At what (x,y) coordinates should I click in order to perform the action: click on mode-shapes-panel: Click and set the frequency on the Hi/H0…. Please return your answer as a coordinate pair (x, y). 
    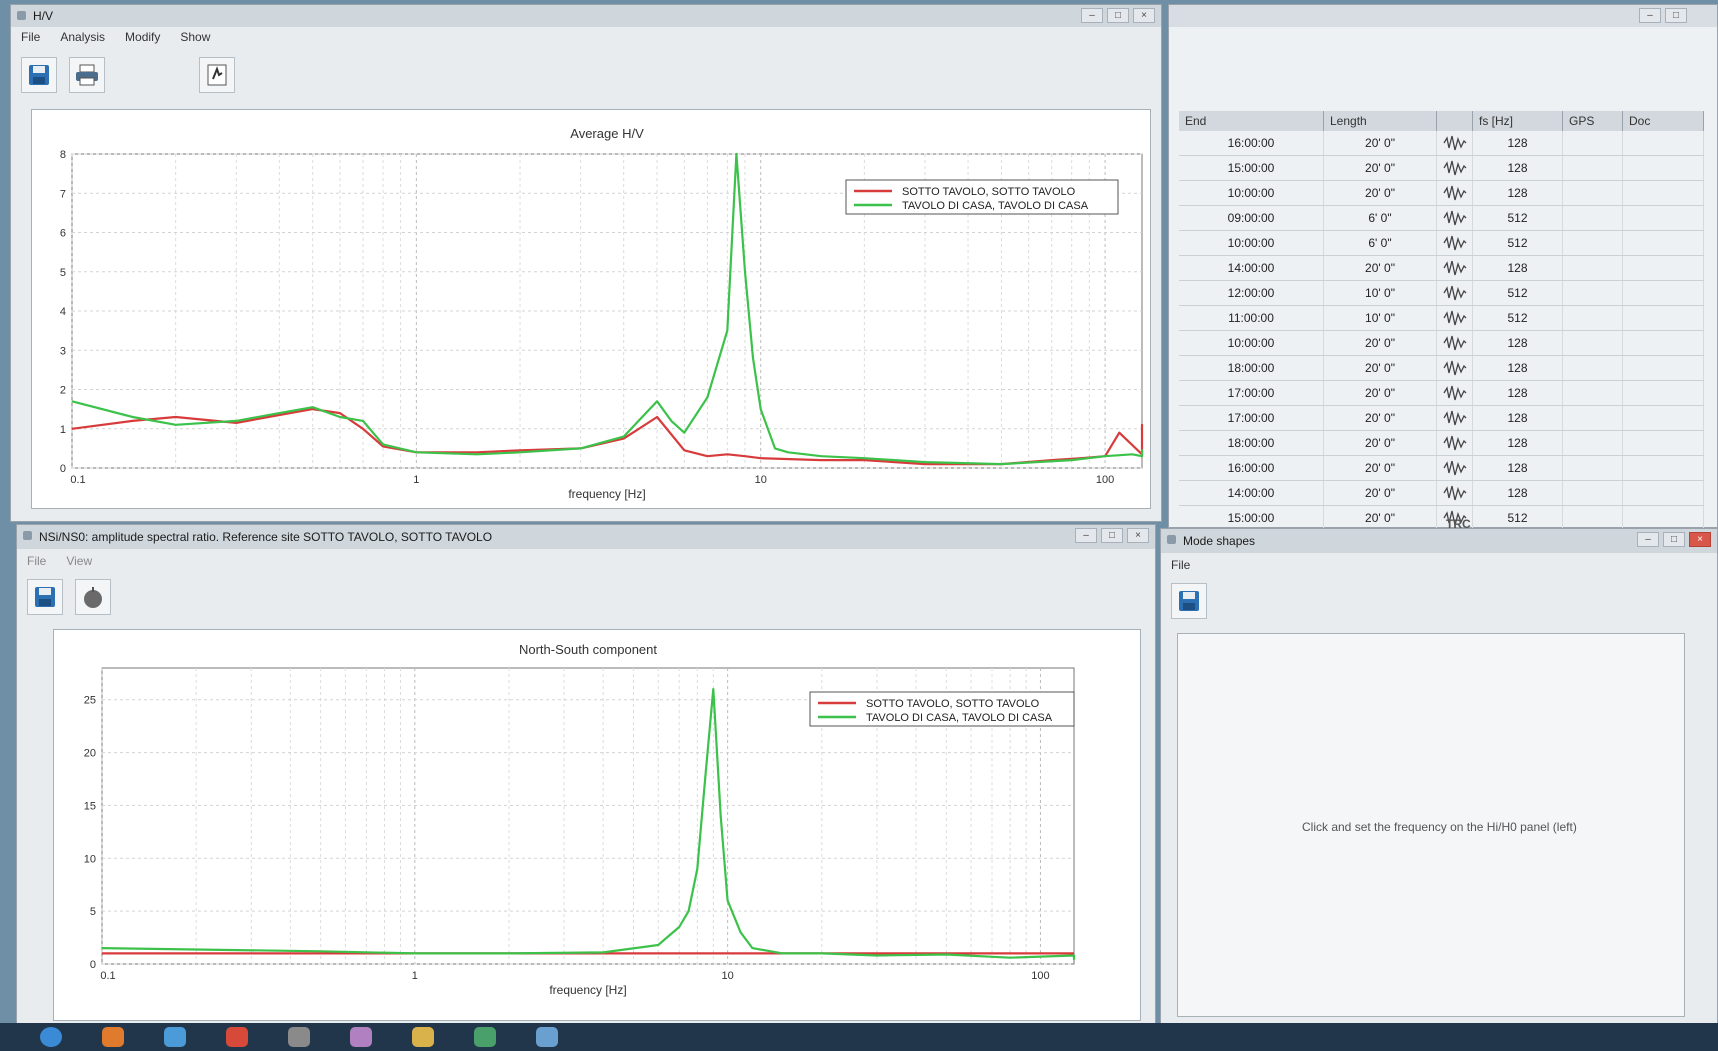
    Looking at the image, I should click on (1431, 825).